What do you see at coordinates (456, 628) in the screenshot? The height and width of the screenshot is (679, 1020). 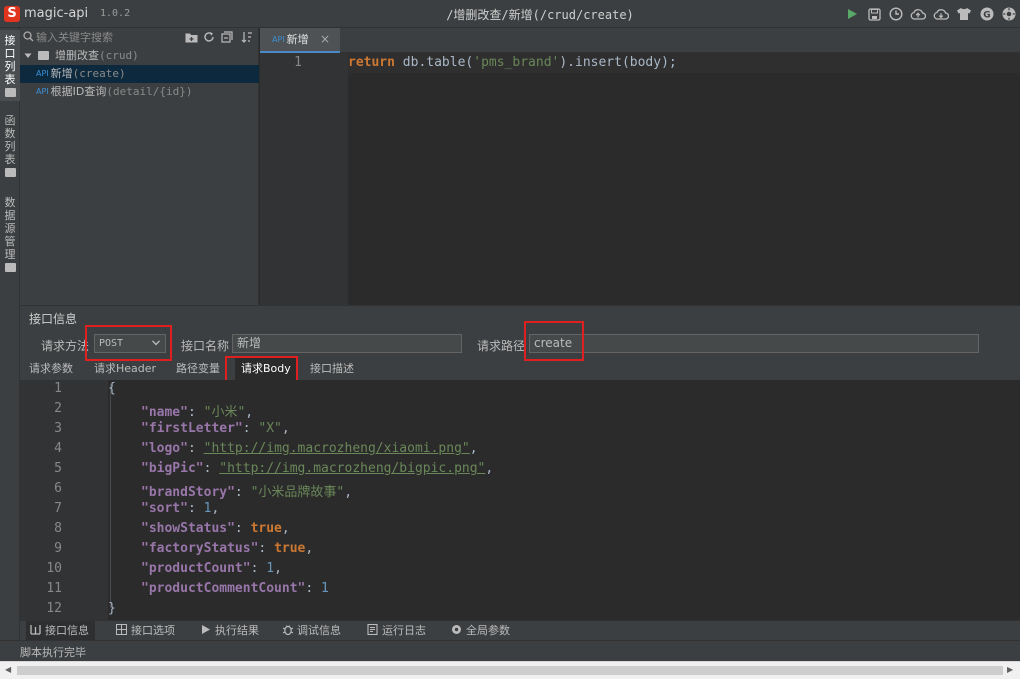 I see `gear-icon` at bounding box center [456, 628].